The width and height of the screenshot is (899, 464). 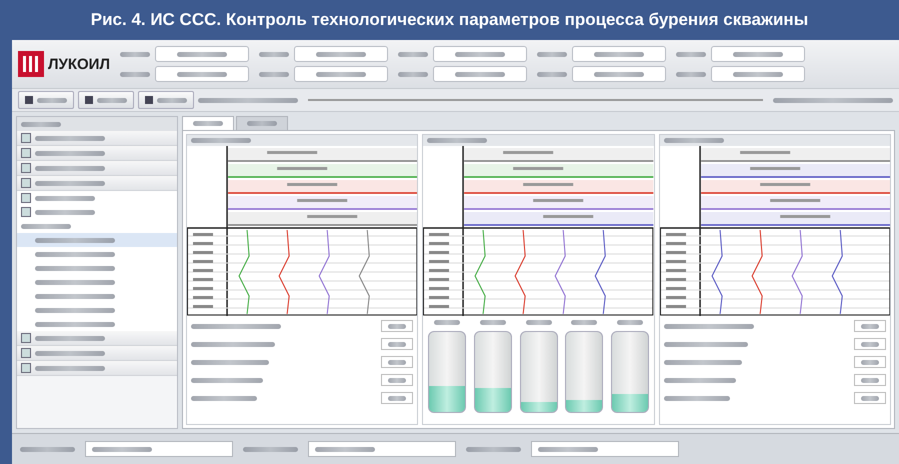 I want to click on logo-icon, so click(x=31, y=64).